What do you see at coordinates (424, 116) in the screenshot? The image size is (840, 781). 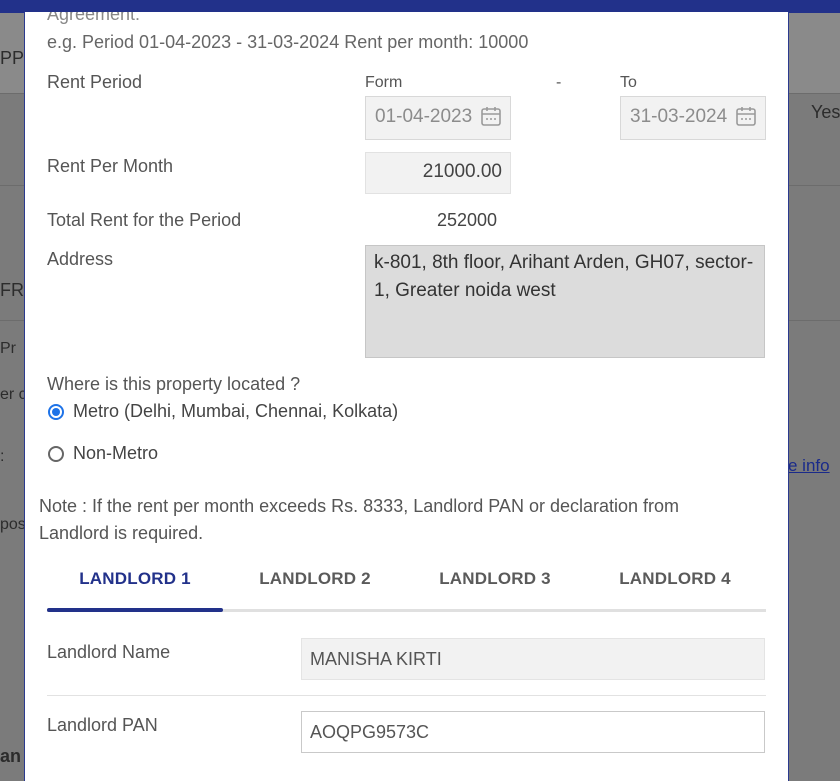 I see `from-date-value: 01-04-2023` at bounding box center [424, 116].